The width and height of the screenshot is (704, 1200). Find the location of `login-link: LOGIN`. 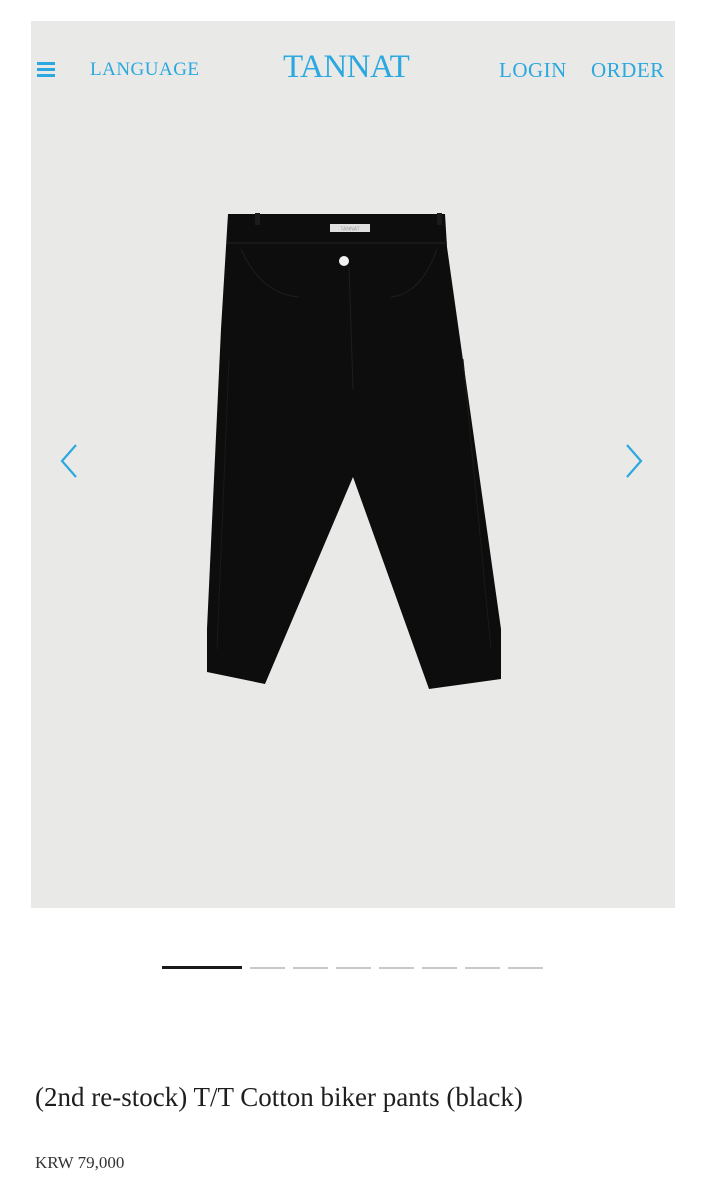

login-link: LOGIN is located at coordinates (533, 70).